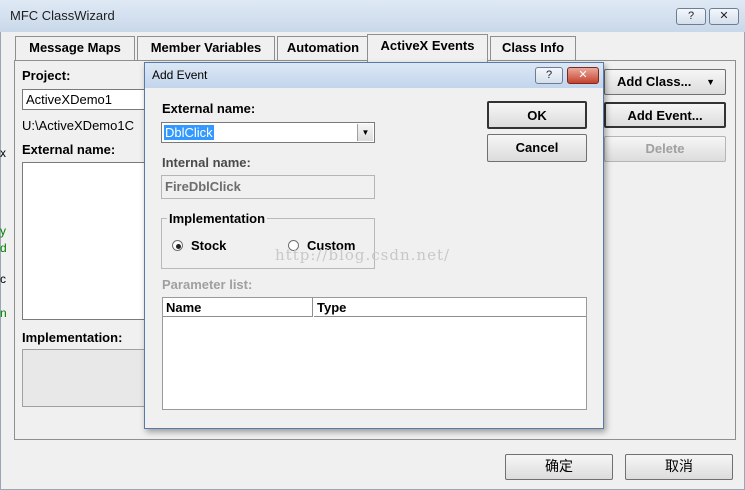 The height and width of the screenshot is (490, 745). What do you see at coordinates (46, 75) in the screenshot?
I see `project-label: Project:` at bounding box center [46, 75].